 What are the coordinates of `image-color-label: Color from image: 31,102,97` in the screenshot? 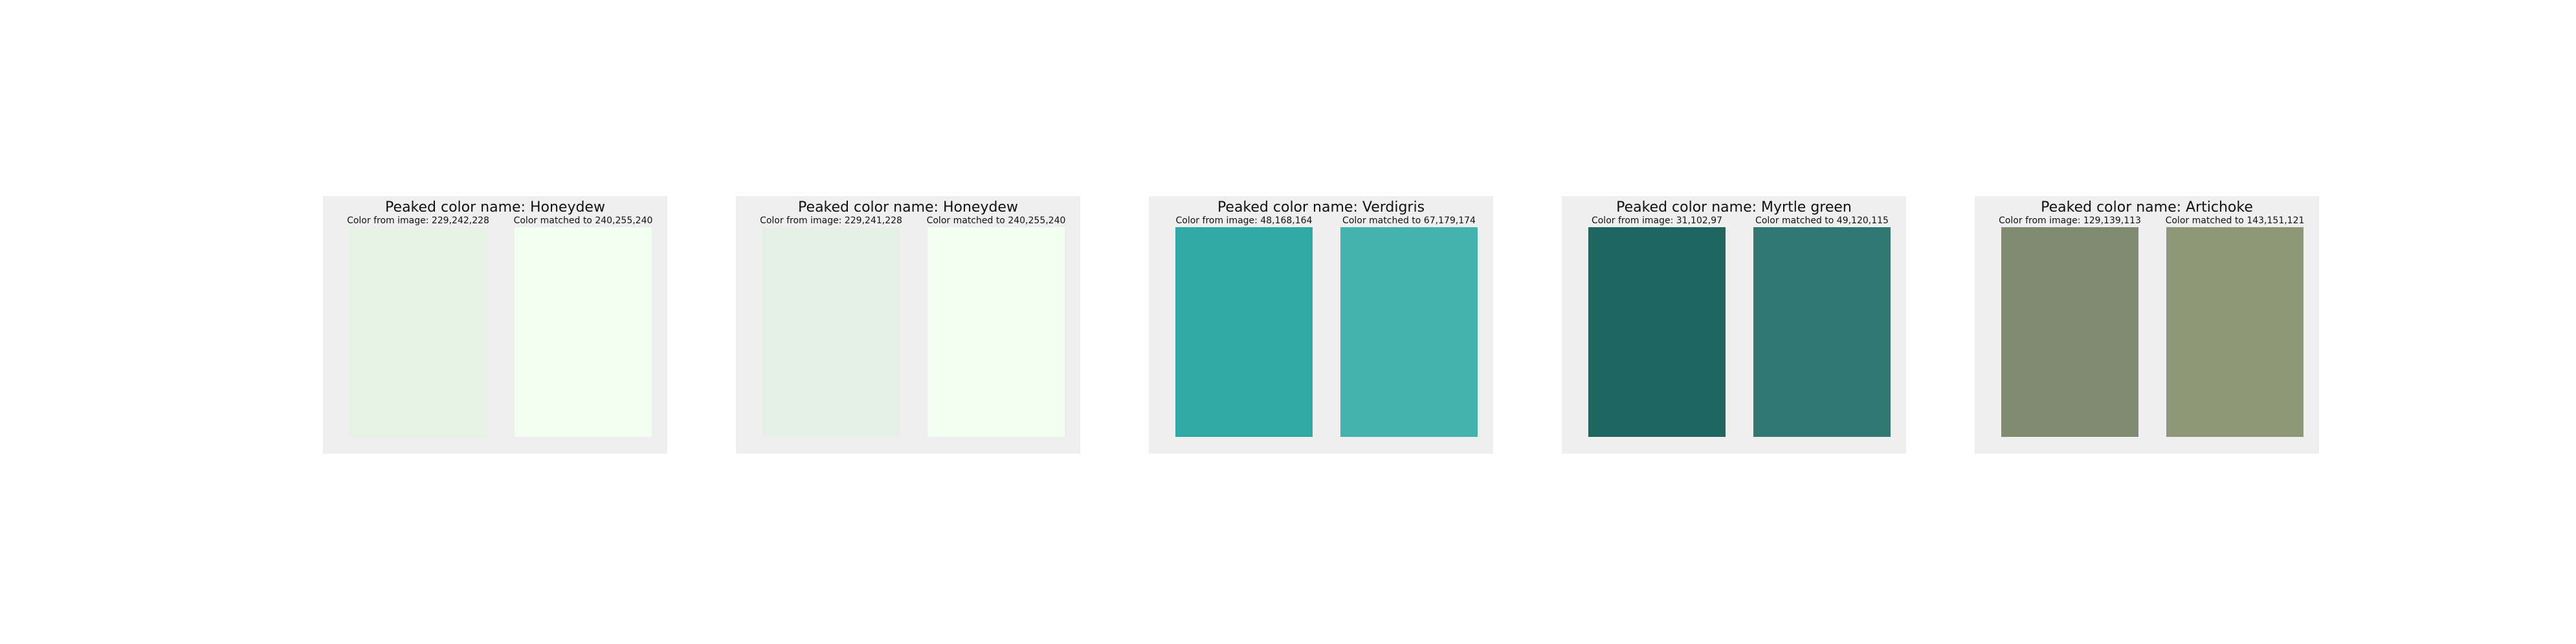 It's located at (1657, 221).